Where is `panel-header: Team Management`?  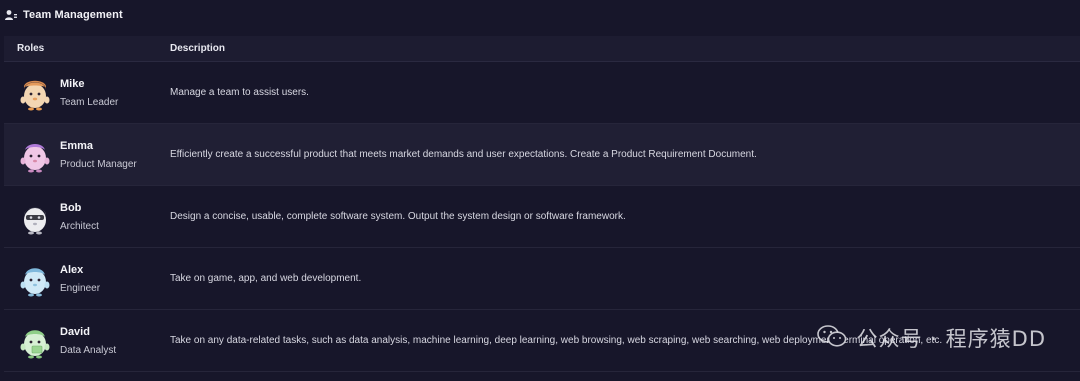
panel-header: Team Management is located at coordinates (540, 14).